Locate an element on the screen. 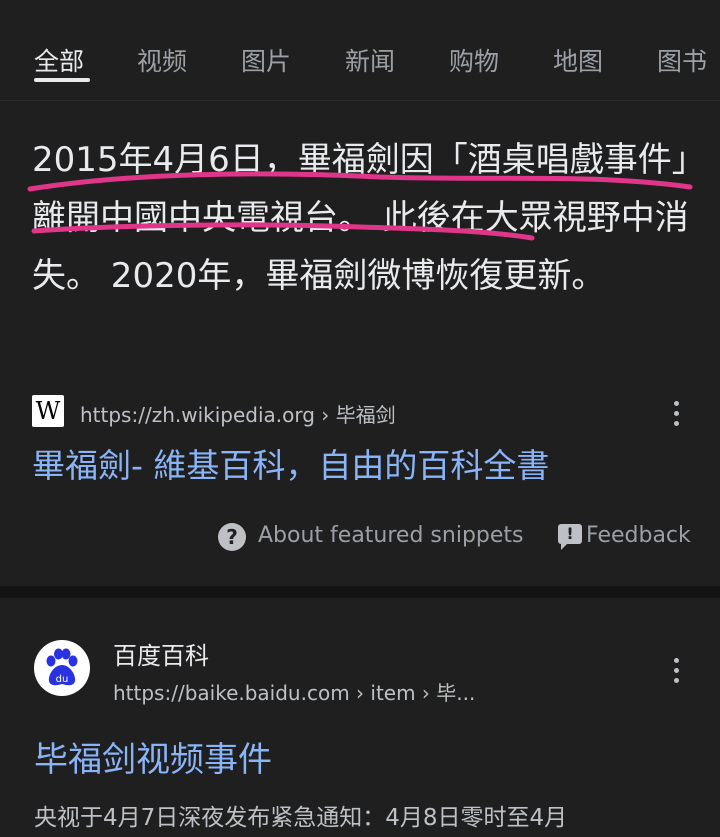  help-icon: ? is located at coordinates (232, 537).